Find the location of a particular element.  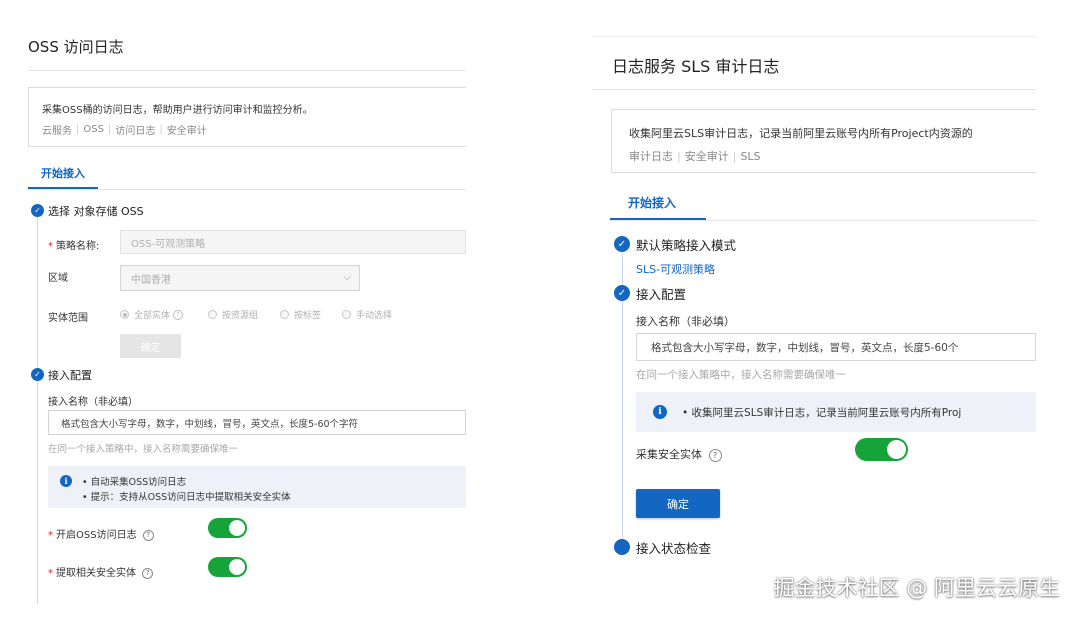

scope-label: 实体范围 is located at coordinates (68, 318).